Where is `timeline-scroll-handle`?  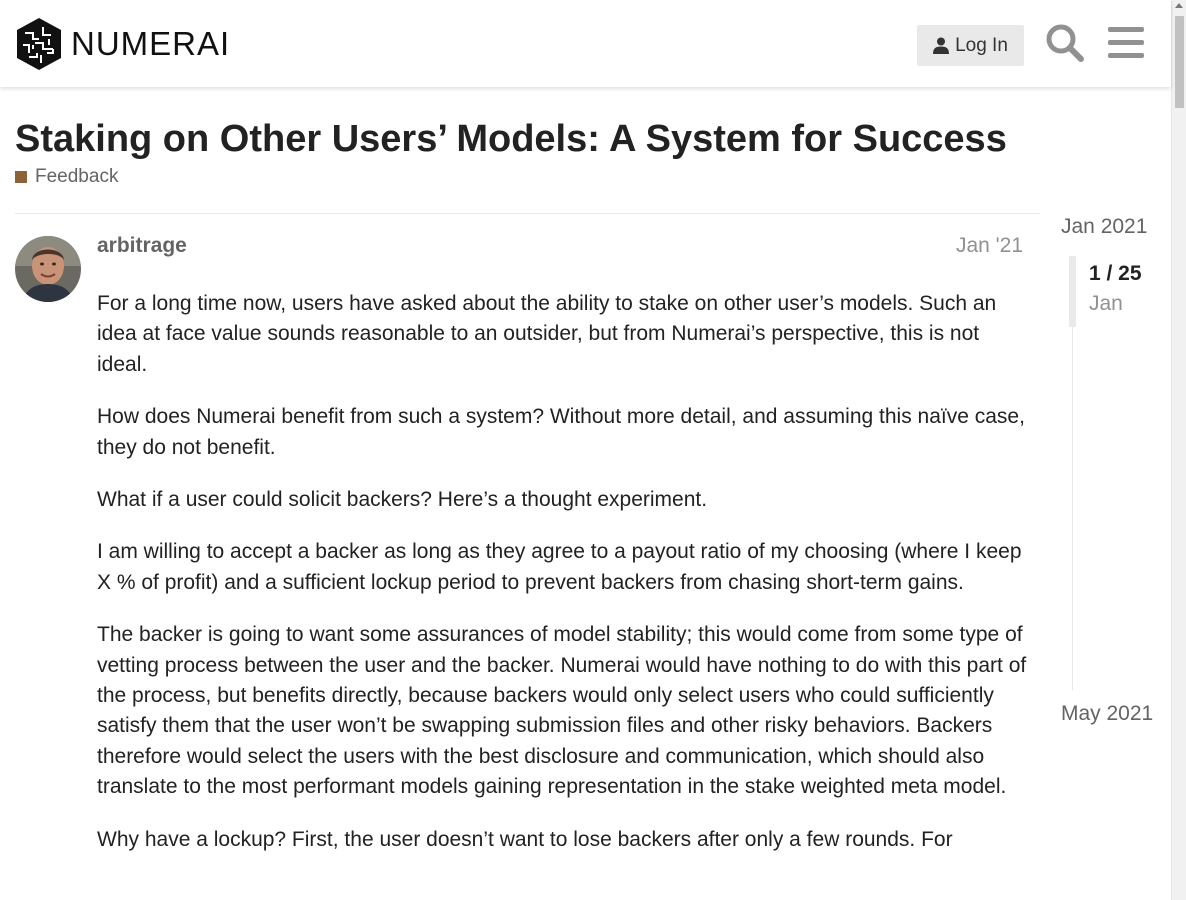
timeline-scroll-handle is located at coordinates (1072, 291).